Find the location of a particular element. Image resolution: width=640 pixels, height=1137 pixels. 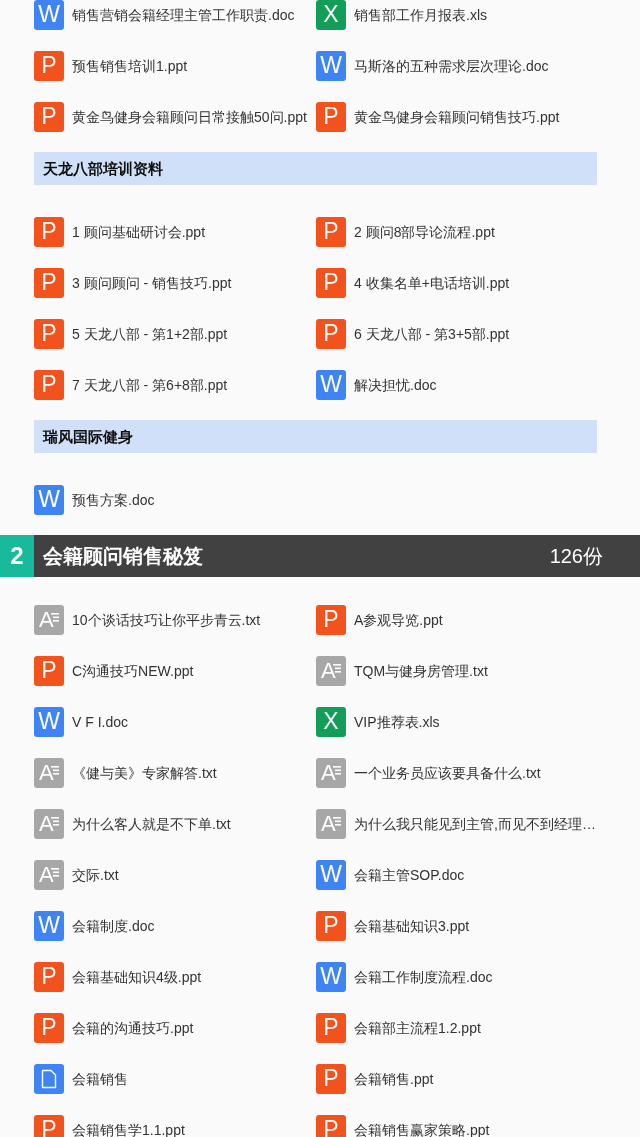

file-name: V F I.doc is located at coordinates (100, 722).